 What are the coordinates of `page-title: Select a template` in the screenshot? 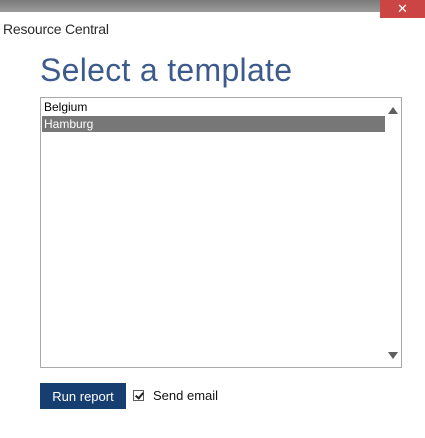 It's located at (166, 70).